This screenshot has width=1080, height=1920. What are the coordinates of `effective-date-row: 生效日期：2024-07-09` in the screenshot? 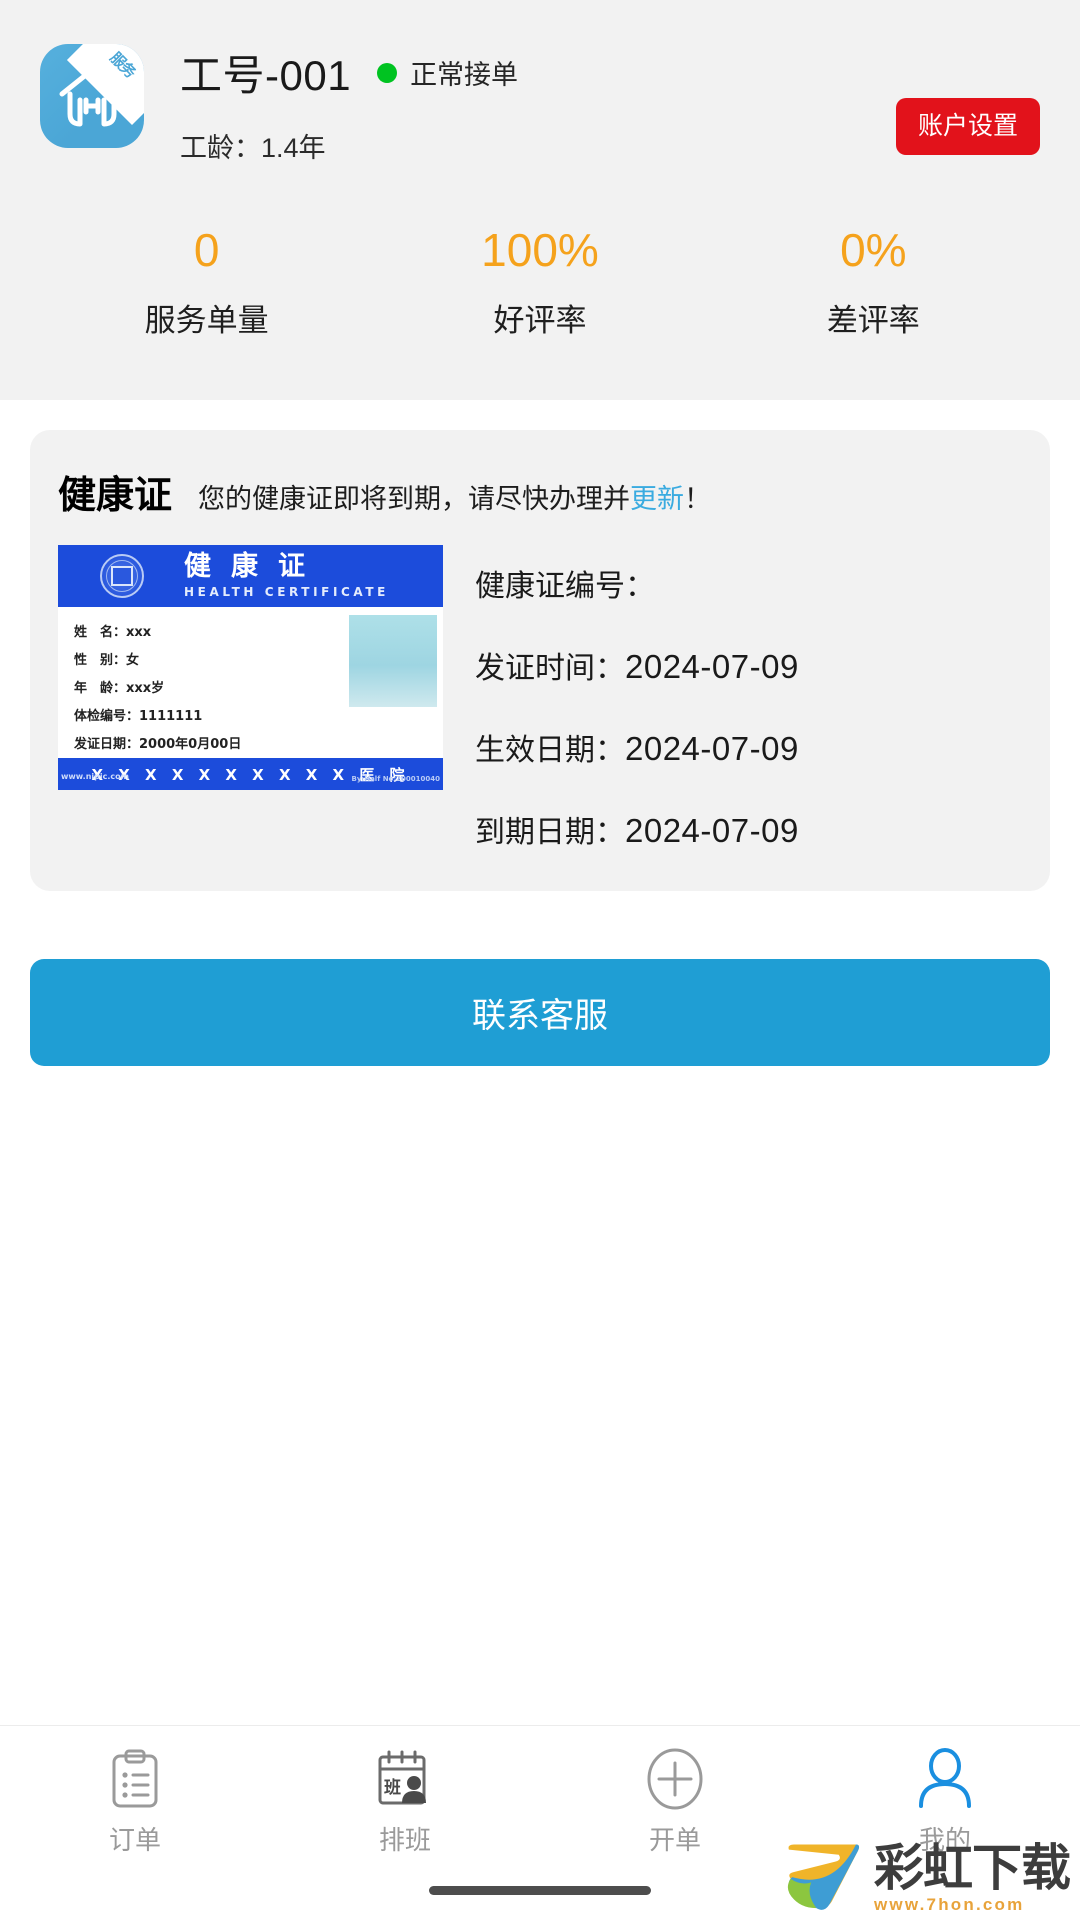 It's located at (748, 747).